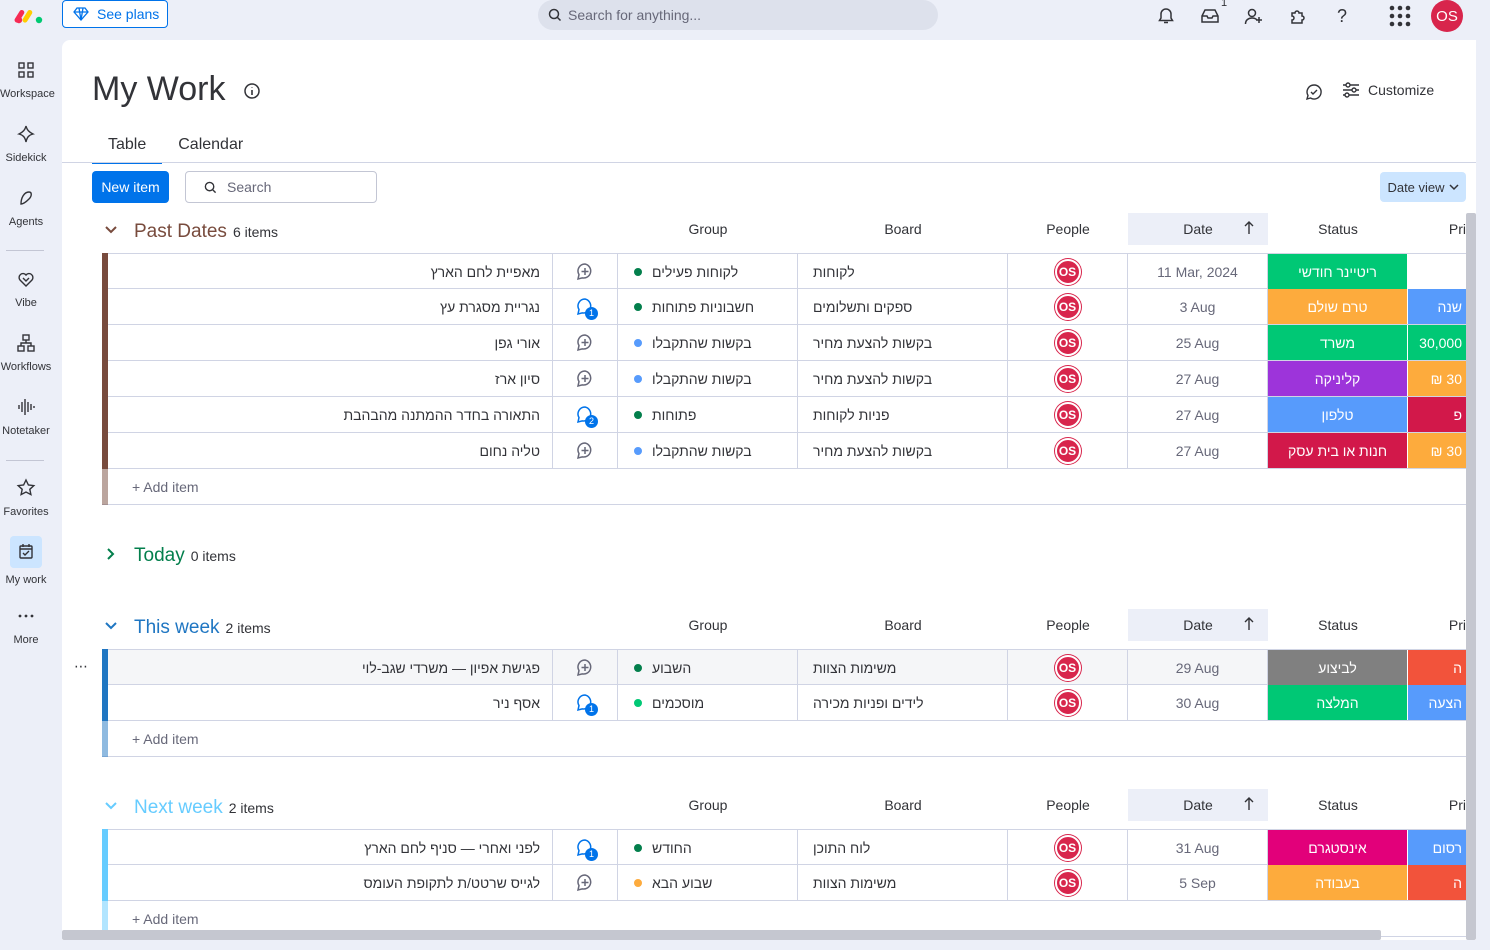  I want to click on date-cell: 5 Sep, so click(1198, 882).